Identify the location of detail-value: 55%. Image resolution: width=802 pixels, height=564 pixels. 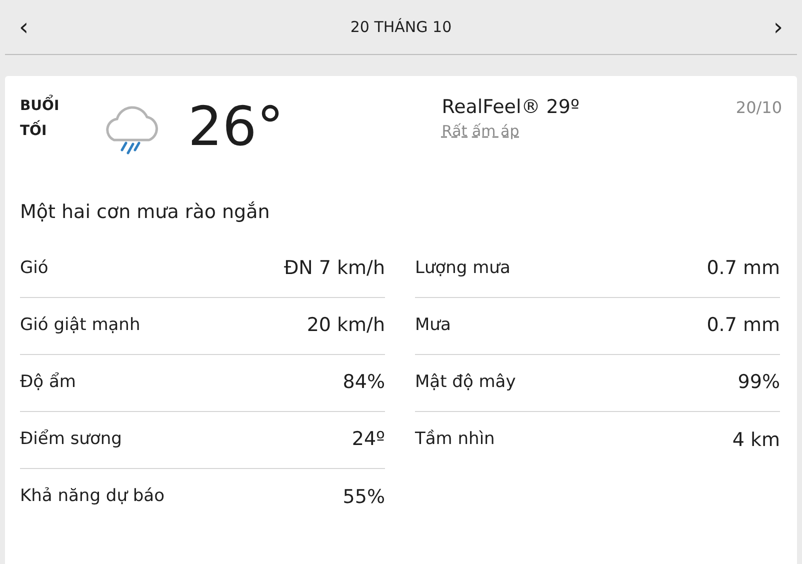
(363, 497).